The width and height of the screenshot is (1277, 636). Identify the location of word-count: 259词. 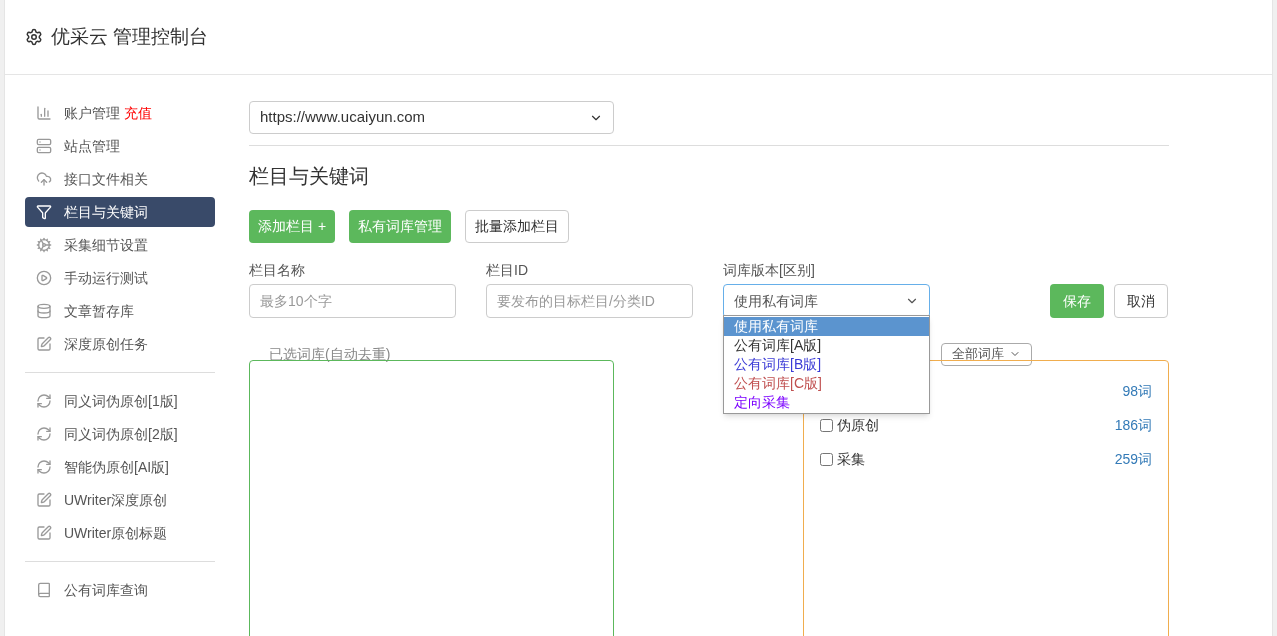
(1133, 459).